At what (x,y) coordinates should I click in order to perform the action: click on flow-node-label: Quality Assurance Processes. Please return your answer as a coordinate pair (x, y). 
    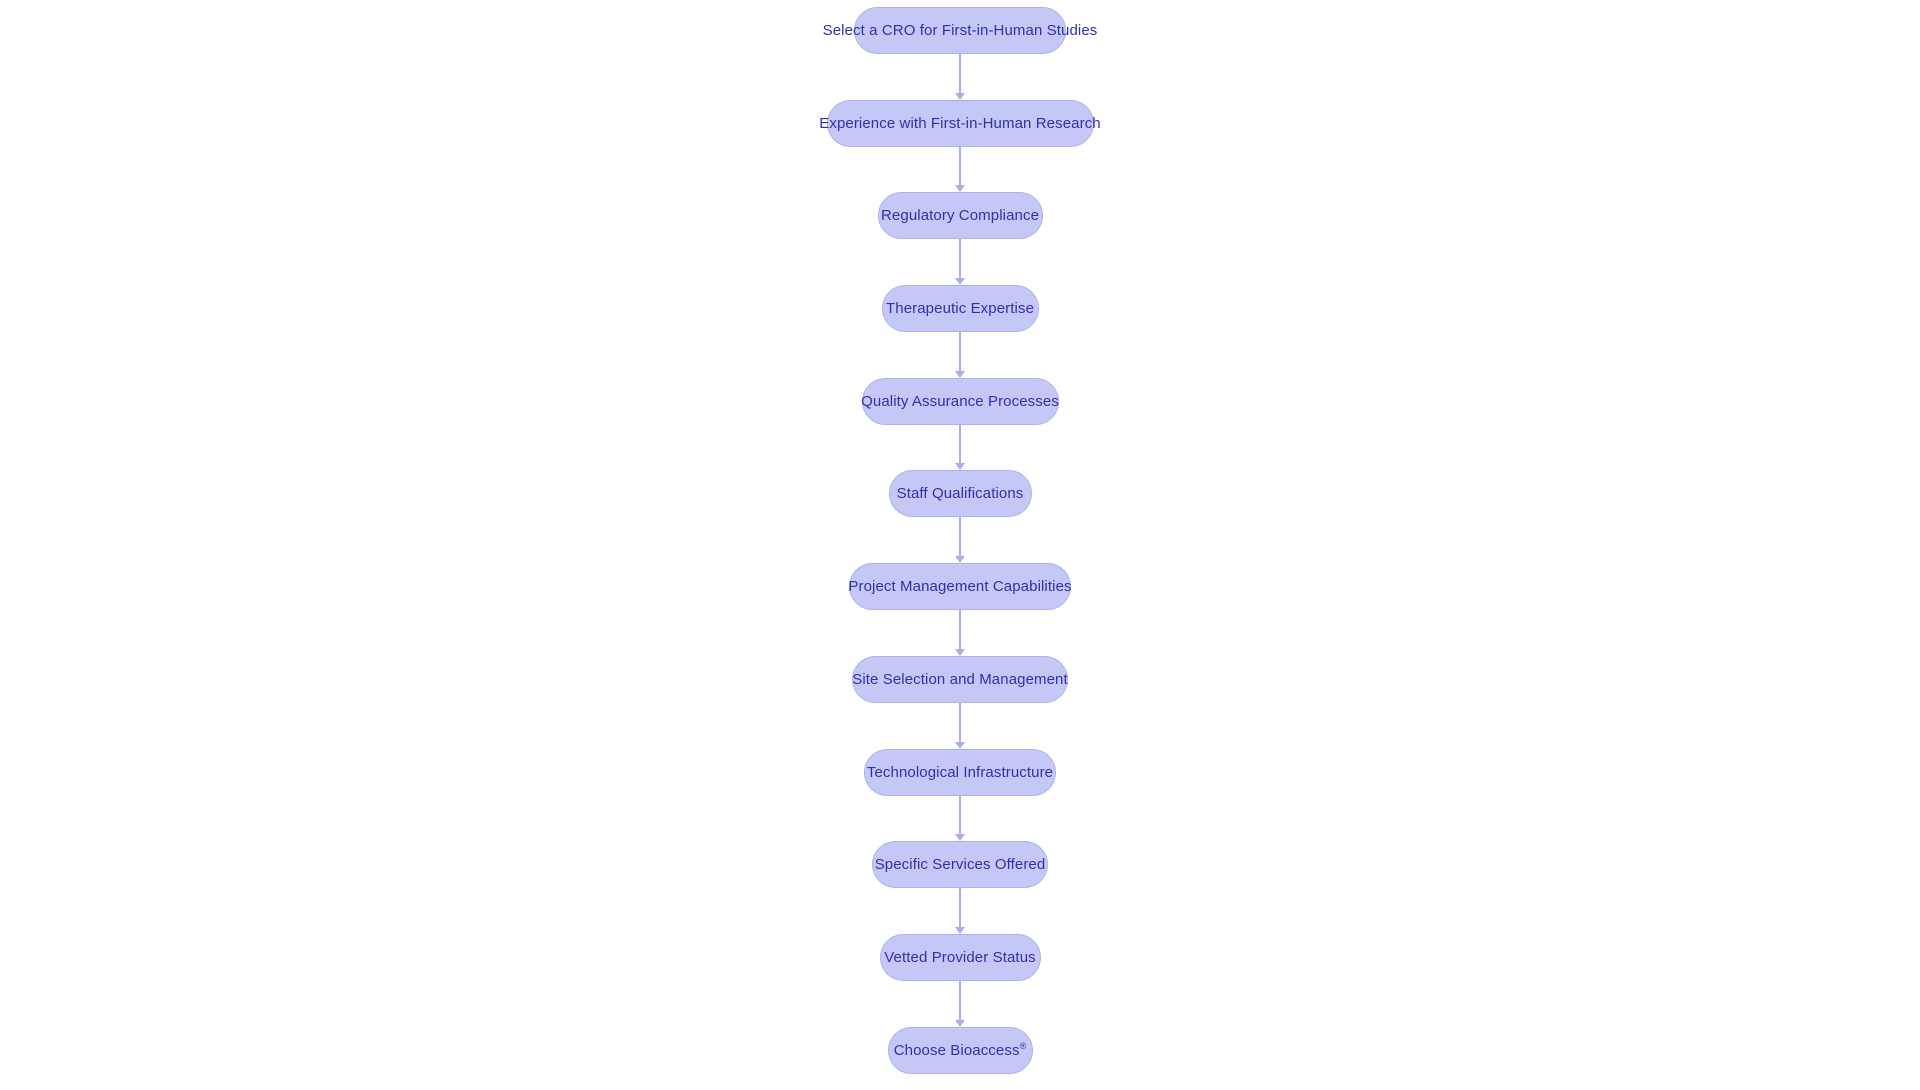
    Looking at the image, I should click on (960, 401).